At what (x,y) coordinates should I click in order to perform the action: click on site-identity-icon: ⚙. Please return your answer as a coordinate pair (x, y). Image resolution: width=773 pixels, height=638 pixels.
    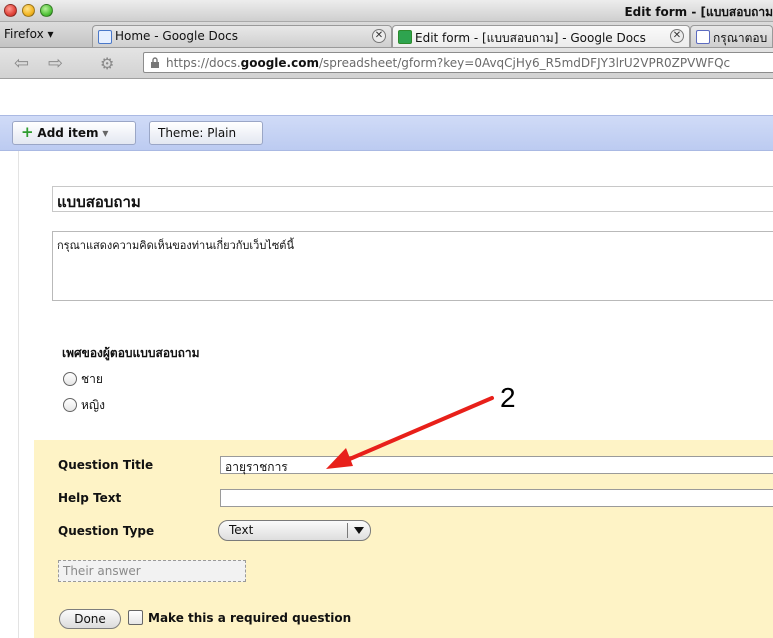
    Looking at the image, I should click on (107, 63).